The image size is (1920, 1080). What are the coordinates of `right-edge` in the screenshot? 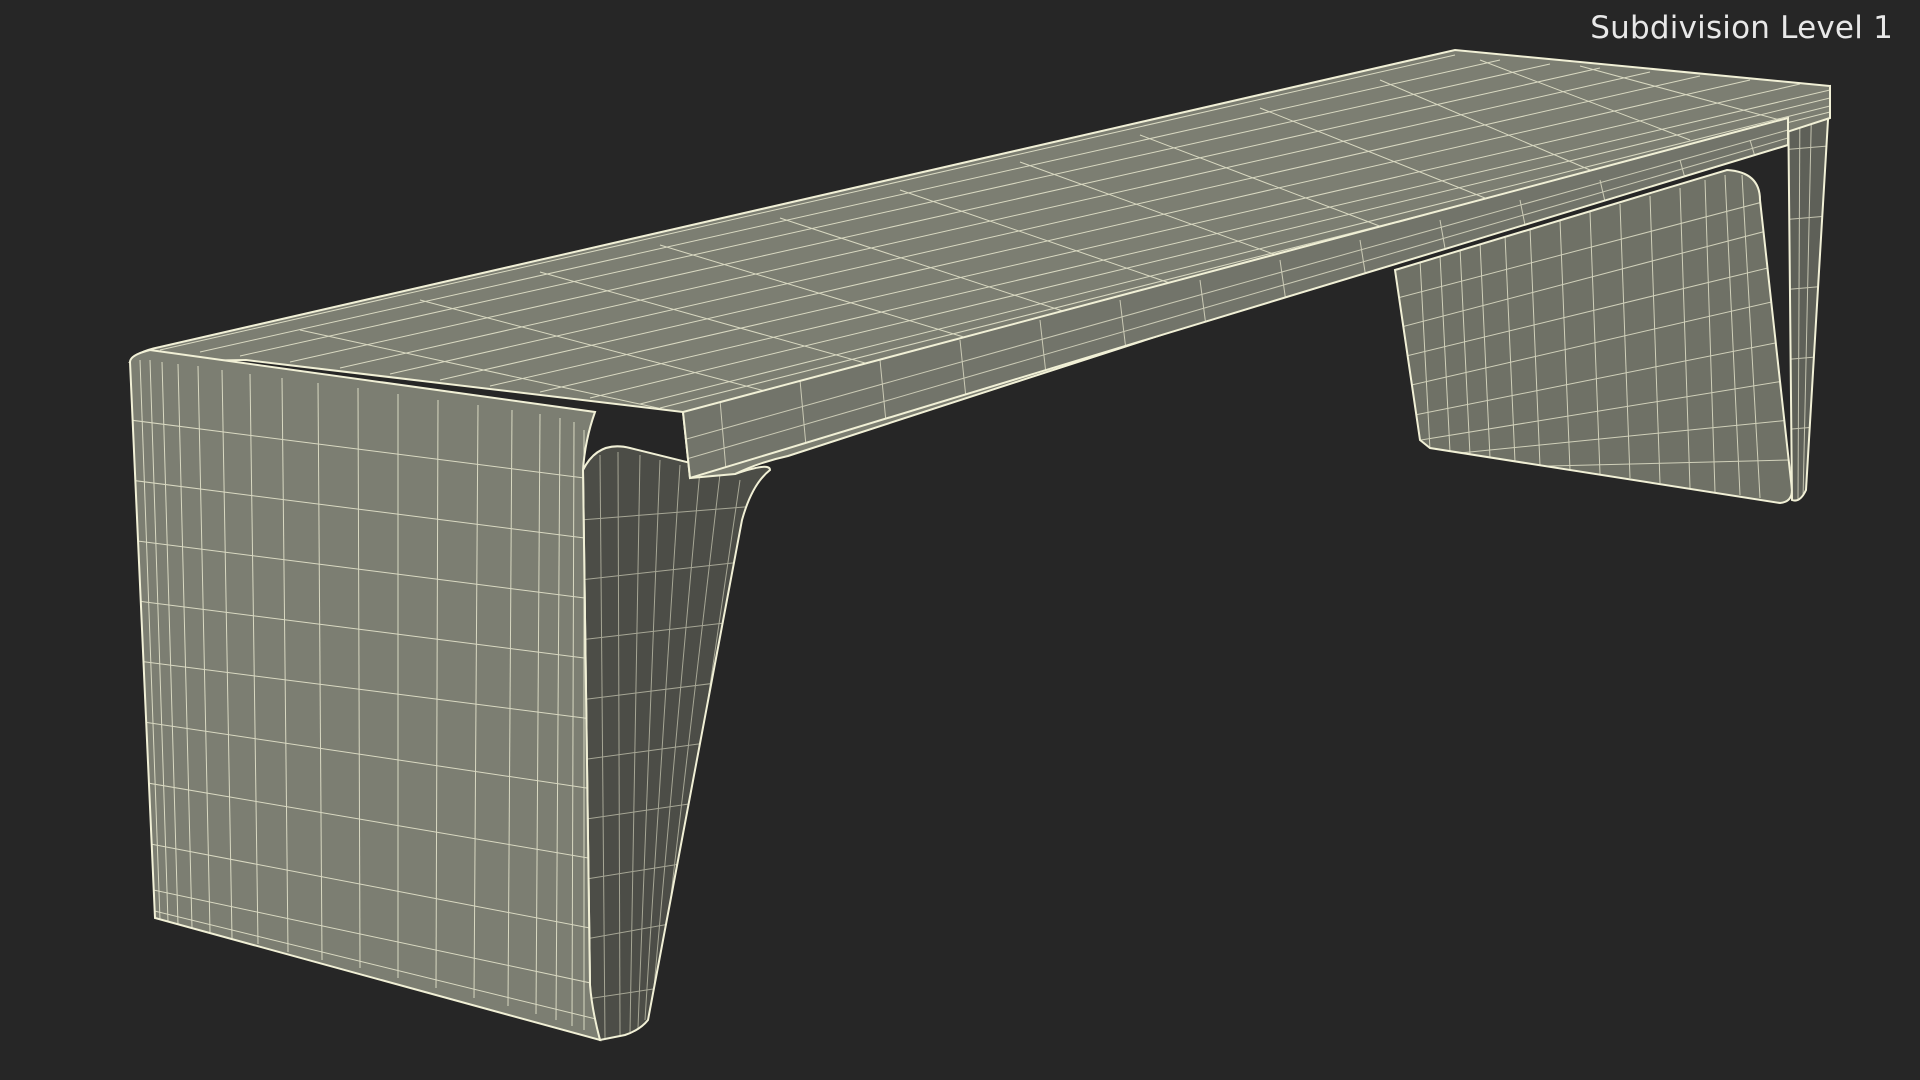 It's located at (1809, 293).